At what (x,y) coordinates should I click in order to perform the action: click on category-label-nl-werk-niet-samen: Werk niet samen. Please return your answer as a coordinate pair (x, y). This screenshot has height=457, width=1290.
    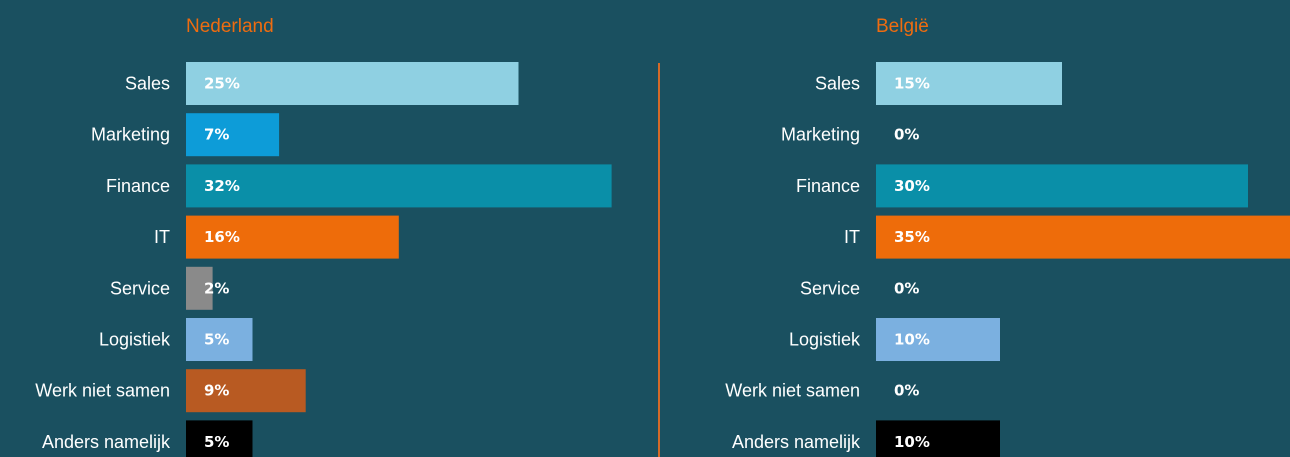
    Looking at the image, I should click on (102, 391).